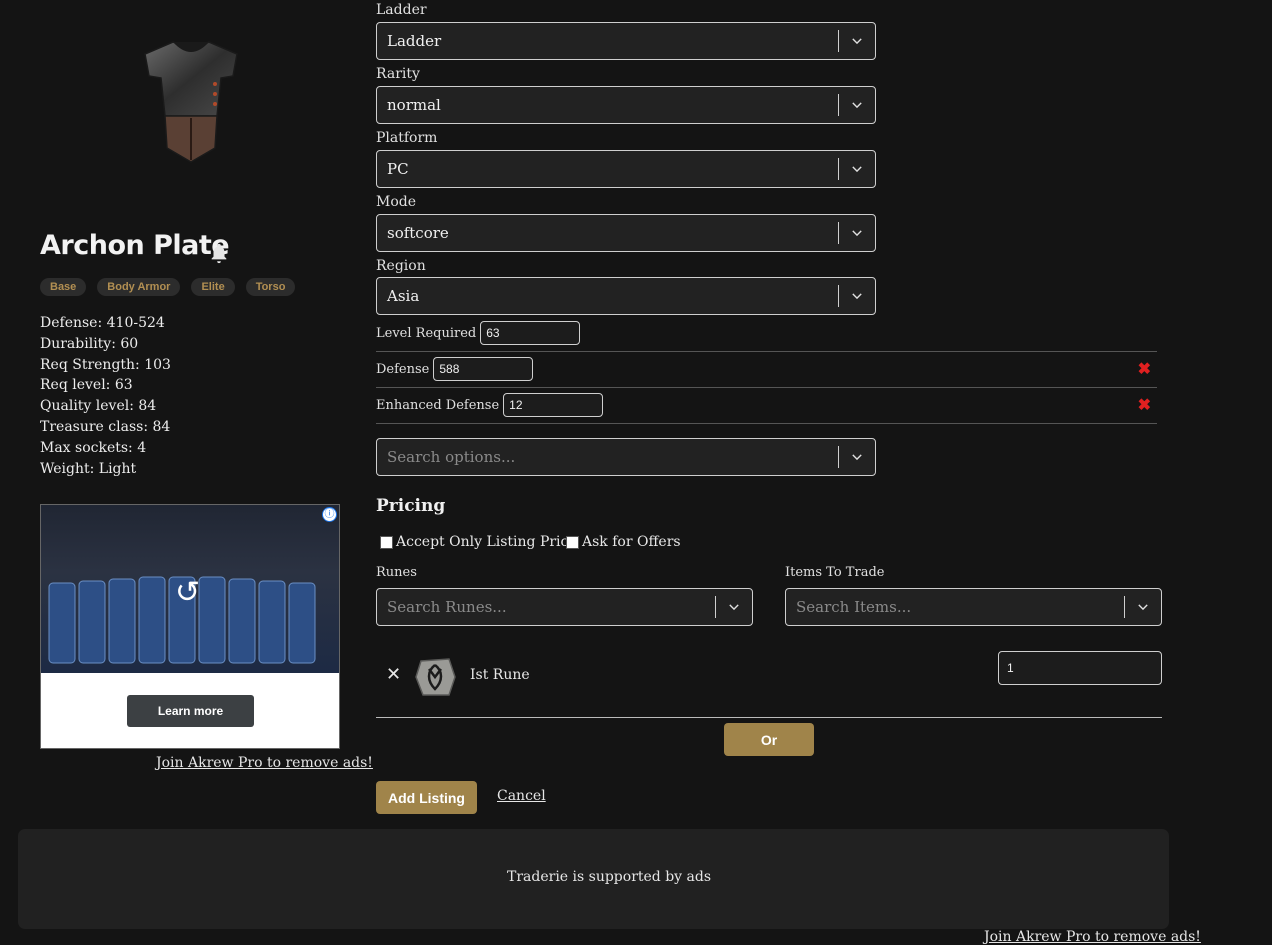 The width and height of the screenshot is (1272, 945). What do you see at coordinates (626, 233) in the screenshot?
I see `mode-select: softcore` at bounding box center [626, 233].